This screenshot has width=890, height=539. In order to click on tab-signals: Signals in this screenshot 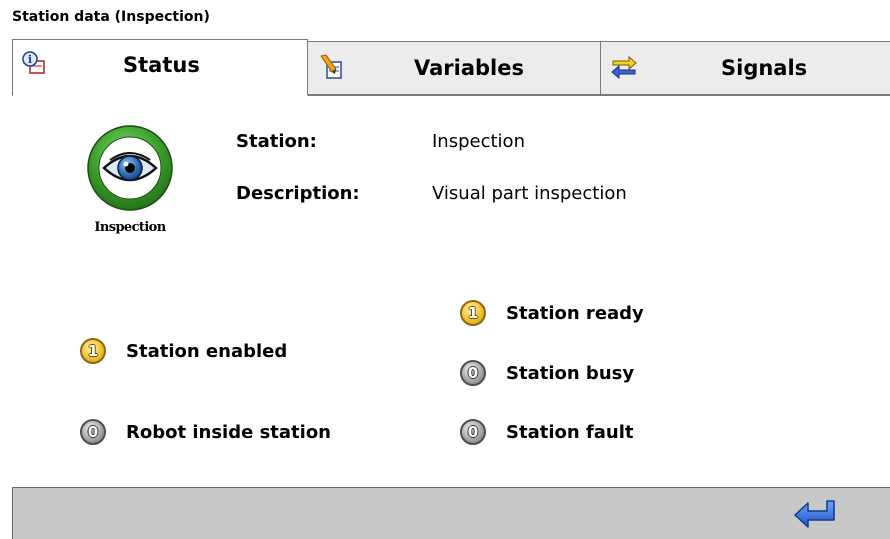, I will do `click(745, 68)`.